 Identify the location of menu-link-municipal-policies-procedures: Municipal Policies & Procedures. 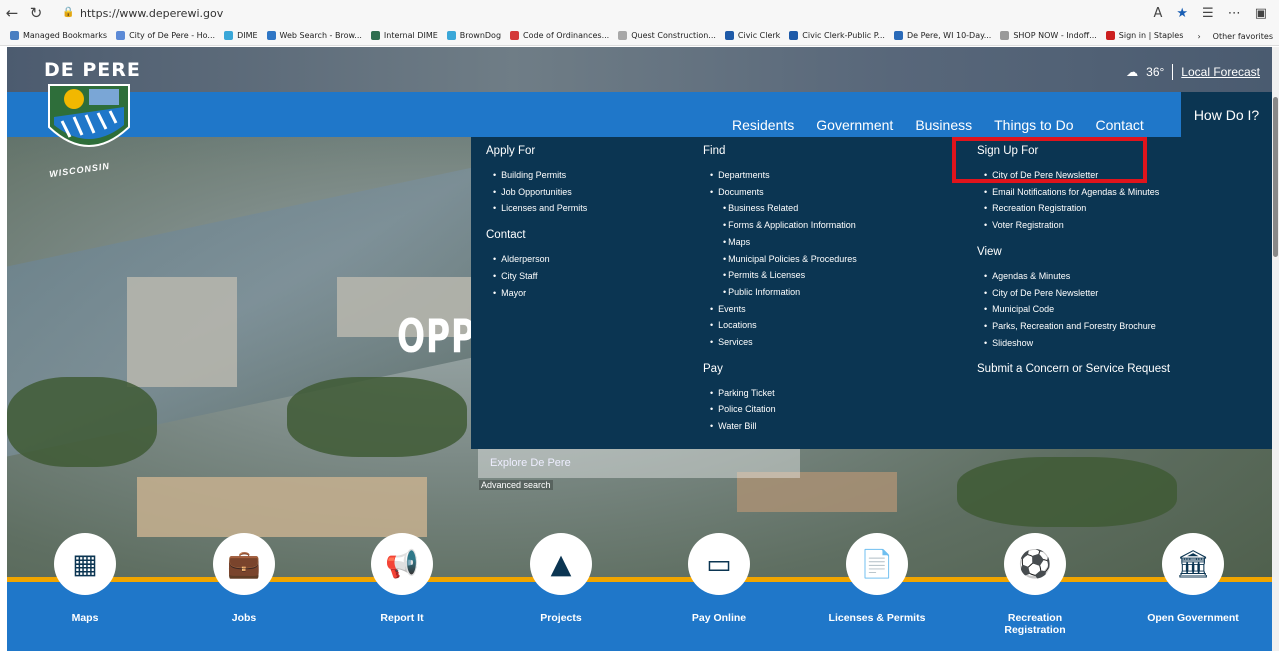
(780, 259).